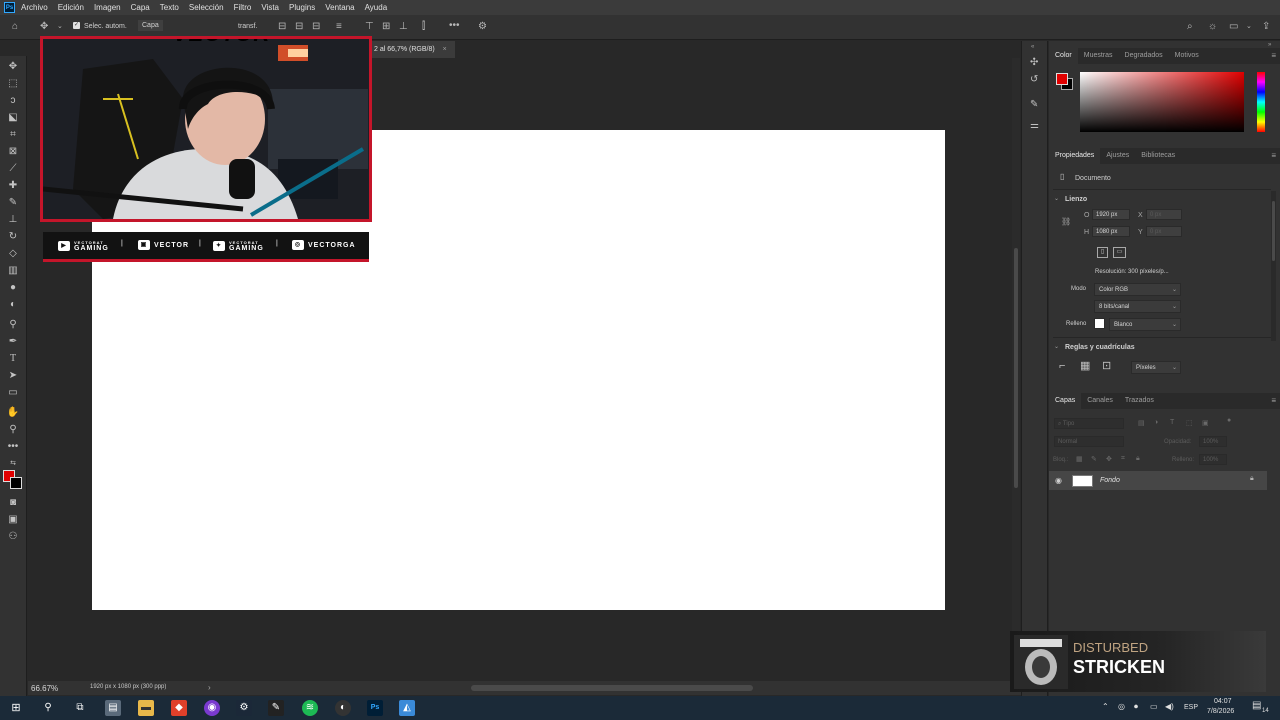  What do you see at coordinates (1106, 365) in the screenshot?
I see `guides-icon: ⊡` at bounding box center [1106, 365].